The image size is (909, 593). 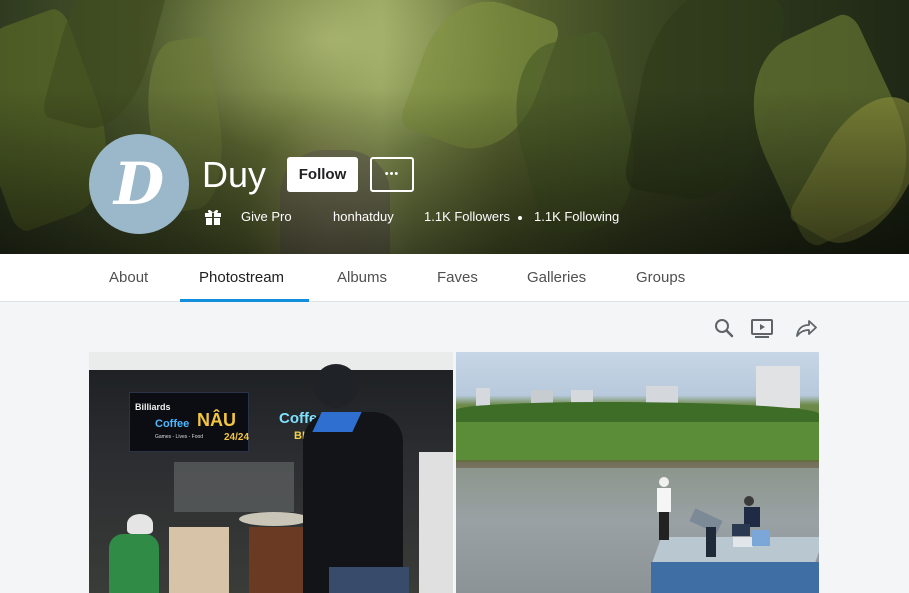 I want to click on tab-galleries: Galleries, so click(x=556, y=277).